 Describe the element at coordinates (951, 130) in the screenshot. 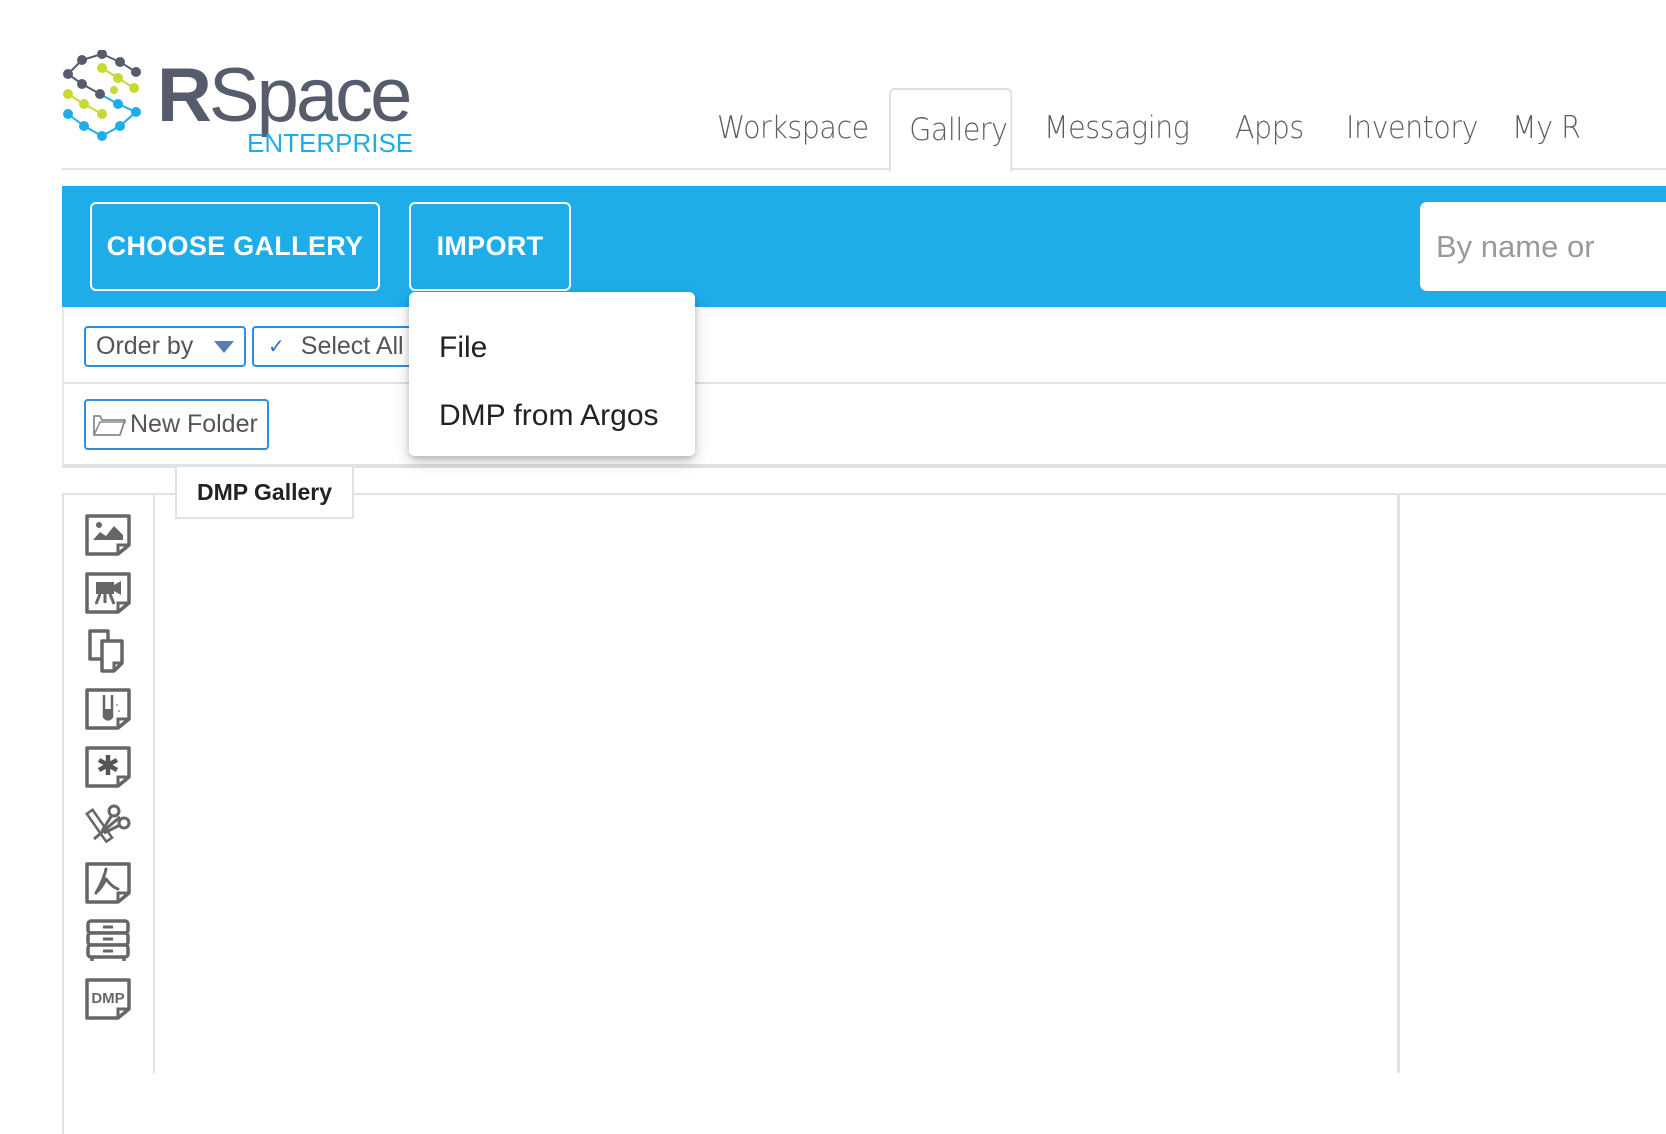

I see `tab-gallery: Gallery` at that location.